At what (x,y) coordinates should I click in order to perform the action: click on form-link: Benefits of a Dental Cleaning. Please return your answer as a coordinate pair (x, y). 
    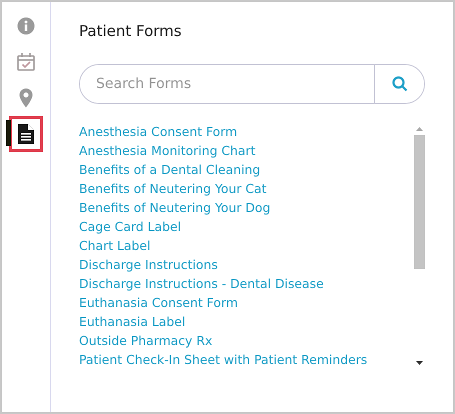
    Looking at the image, I should click on (246, 169).